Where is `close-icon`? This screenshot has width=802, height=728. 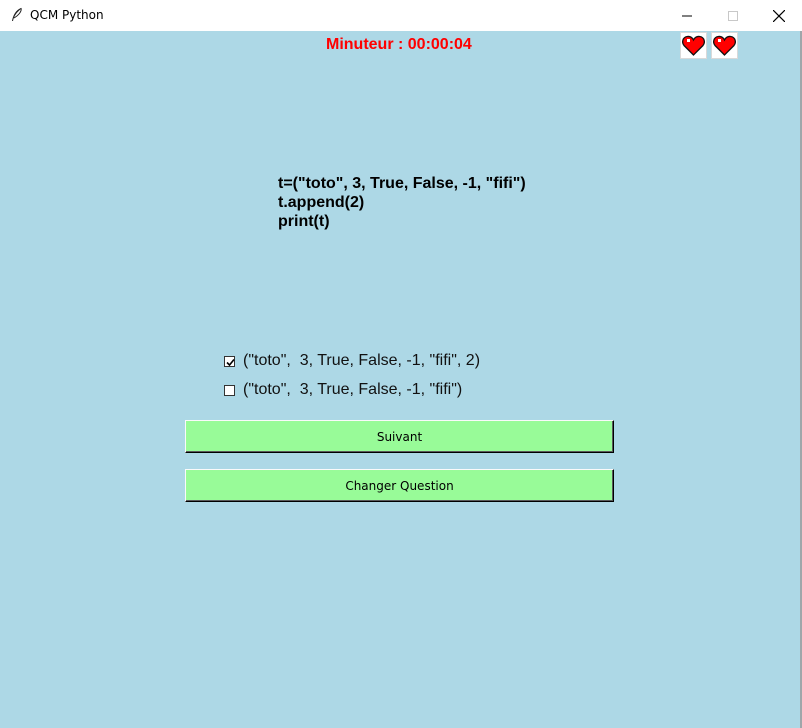
close-icon is located at coordinates (779, 15).